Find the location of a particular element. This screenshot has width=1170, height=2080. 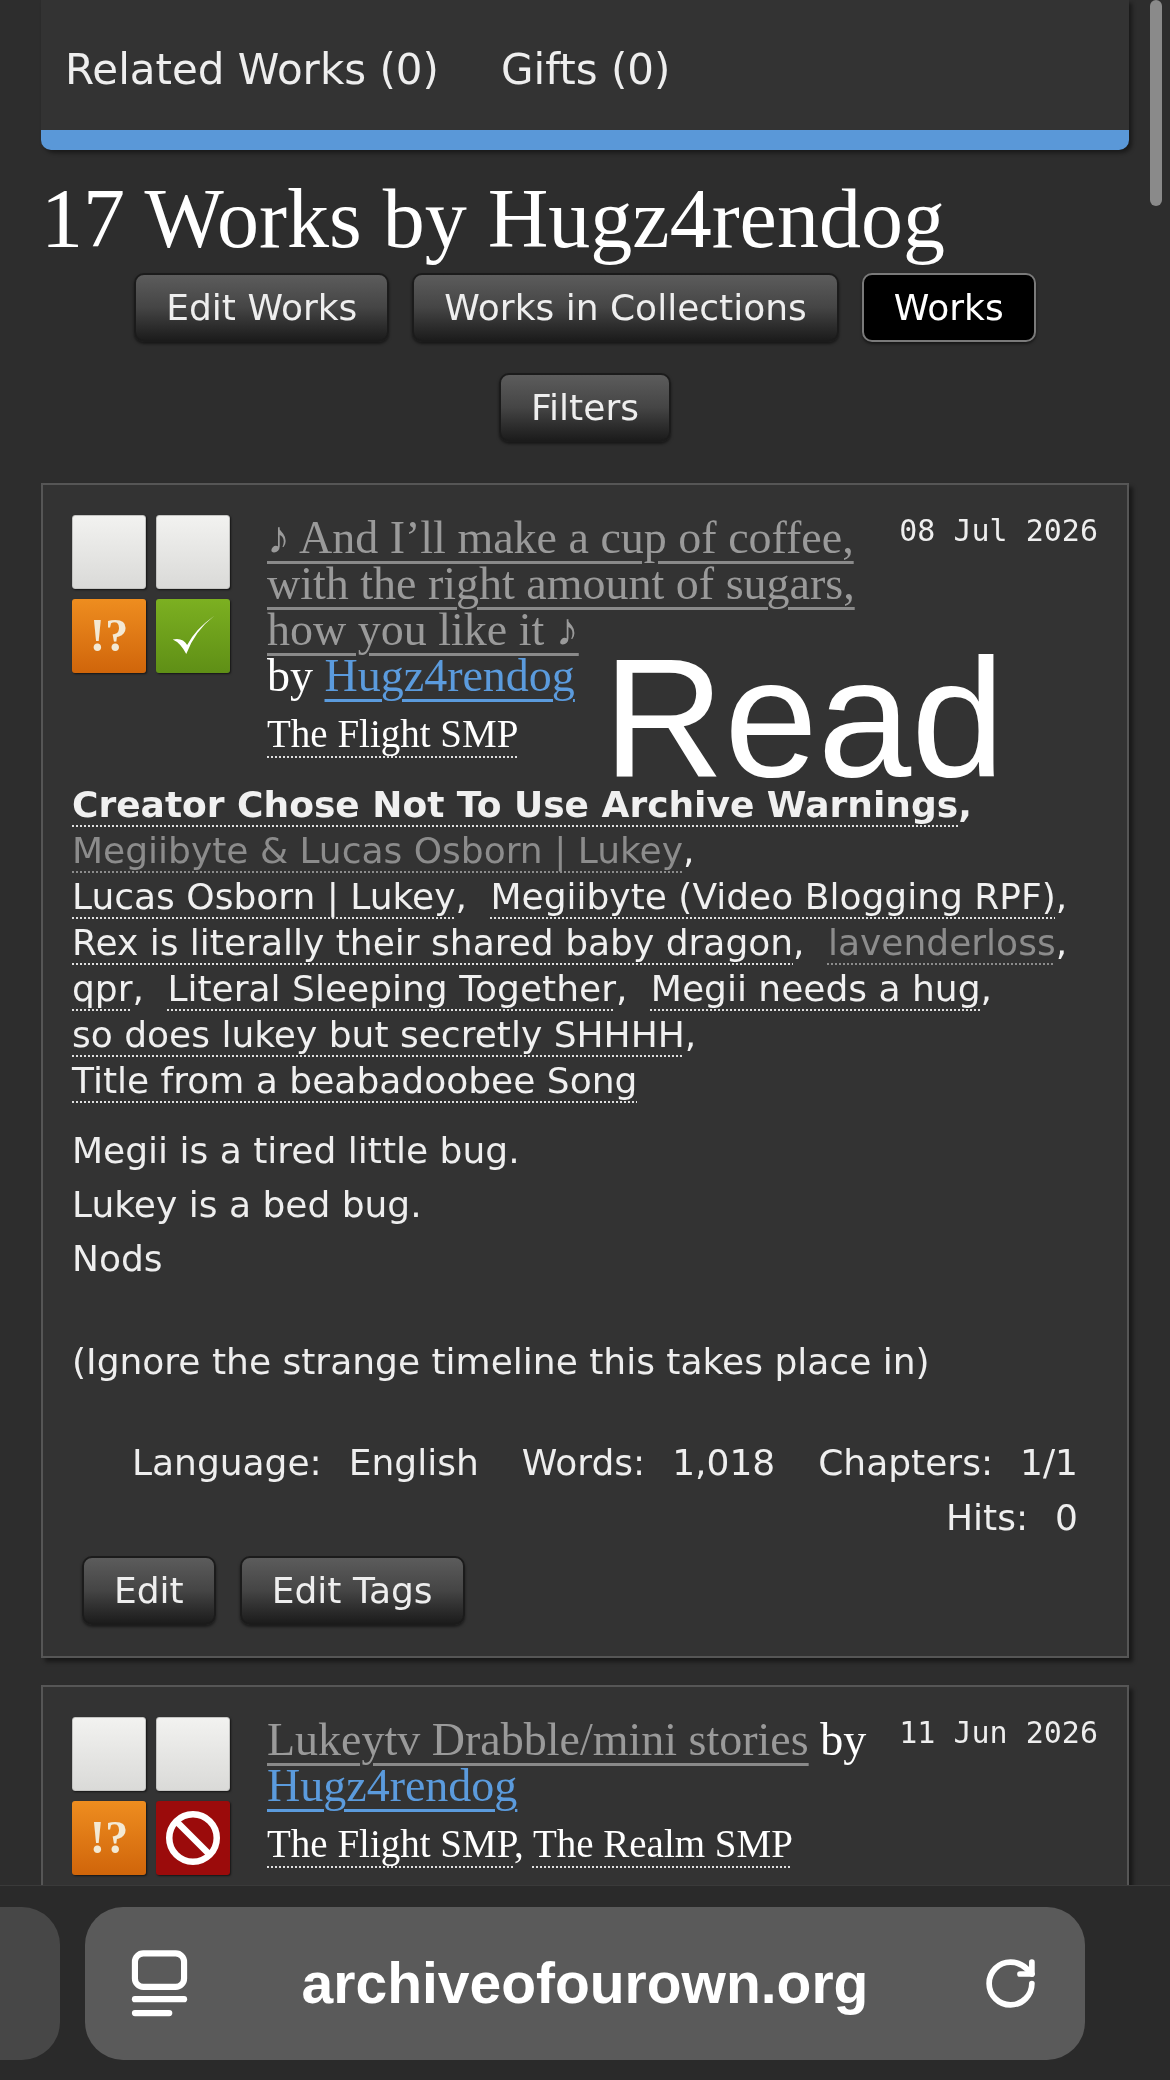

stat-label: Language: is located at coordinates (226, 1463).